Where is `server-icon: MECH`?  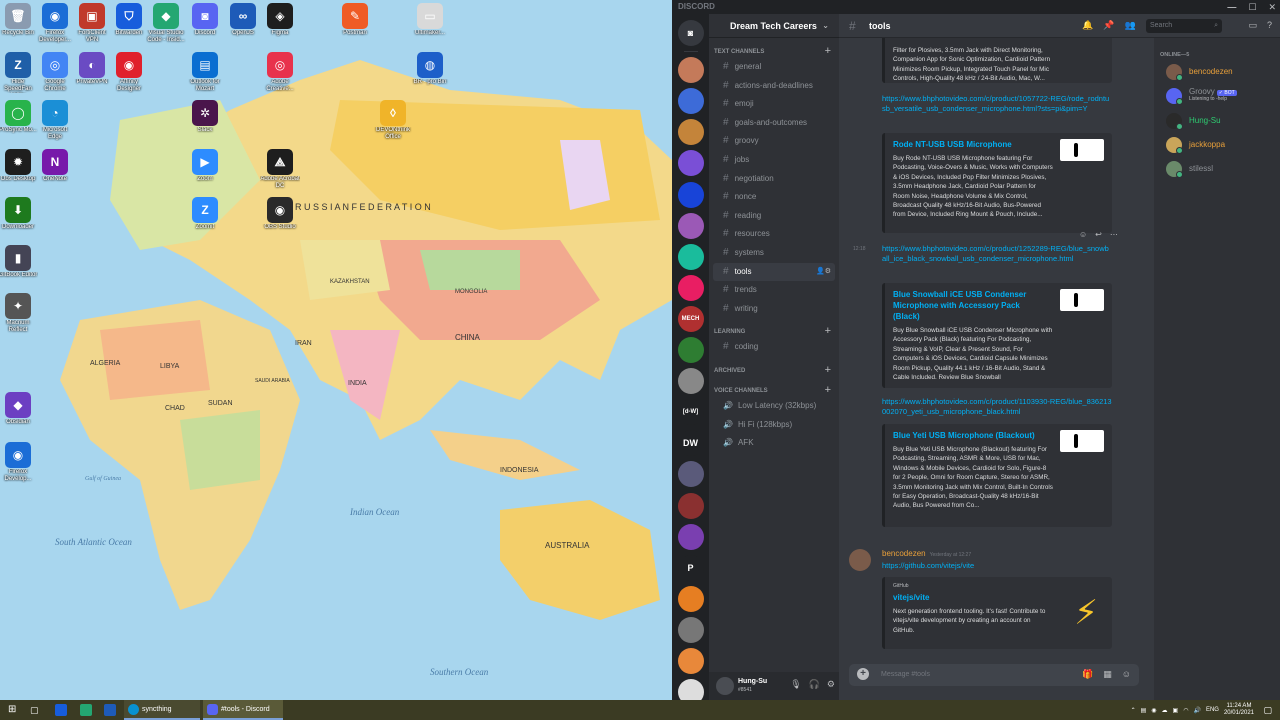 server-icon: MECH is located at coordinates (690, 318).